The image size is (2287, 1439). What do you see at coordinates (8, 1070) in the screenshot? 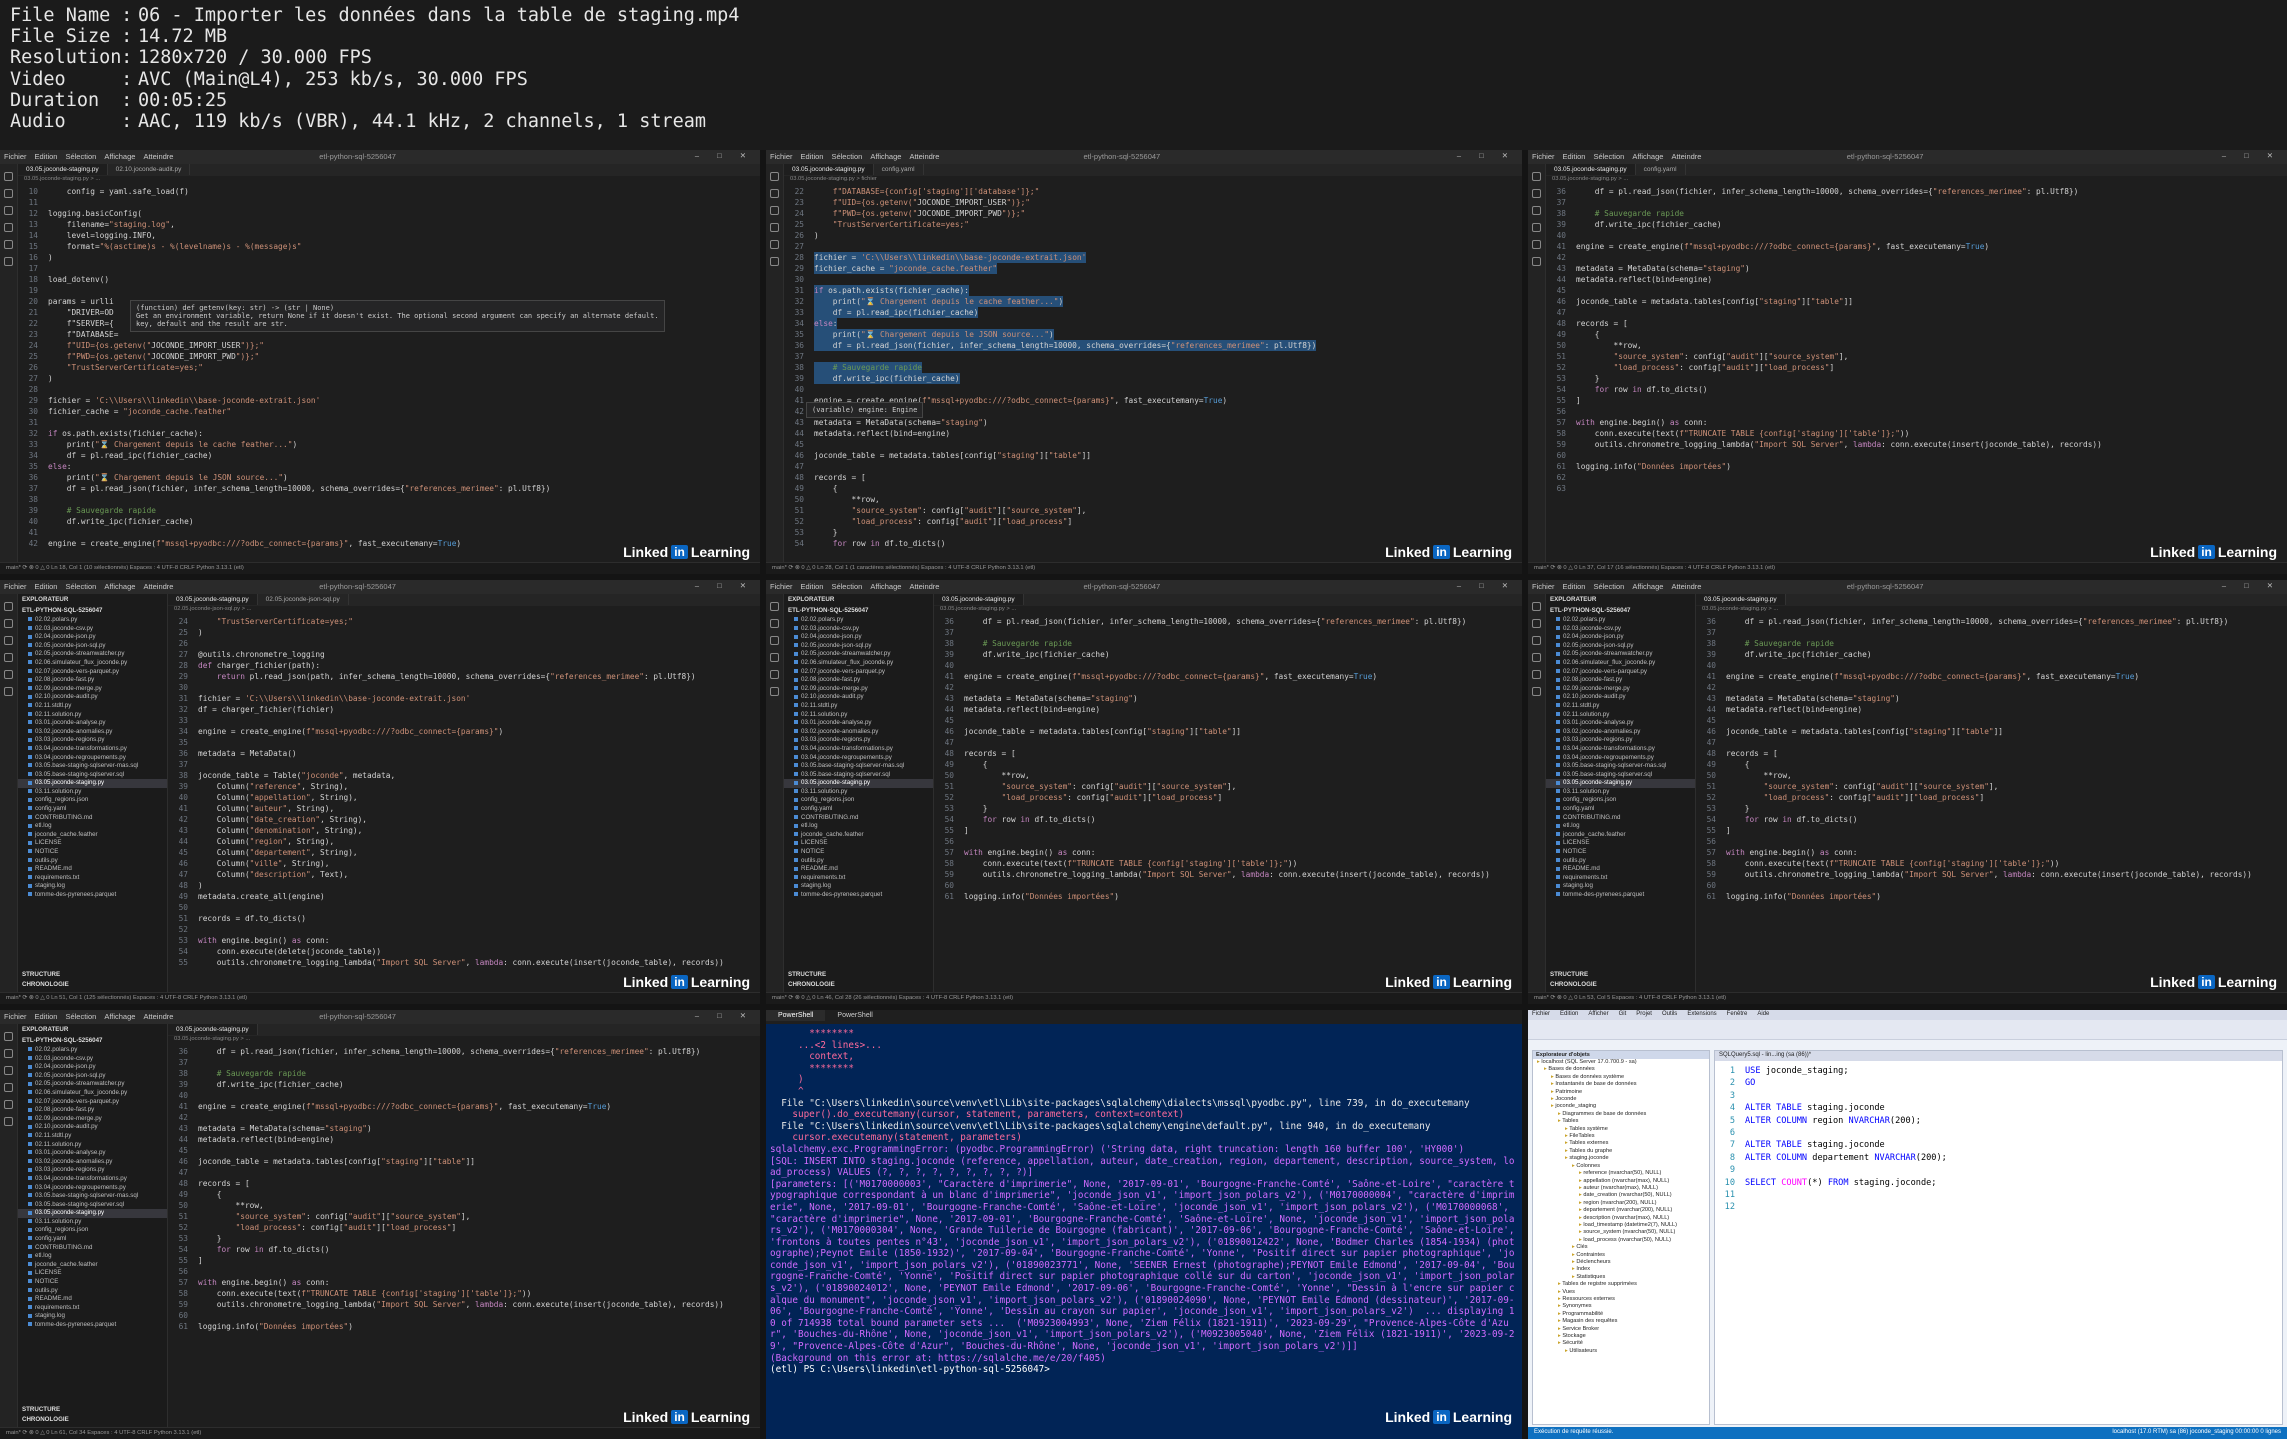
I see `source-control-icon` at bounding box center [8, 1070].